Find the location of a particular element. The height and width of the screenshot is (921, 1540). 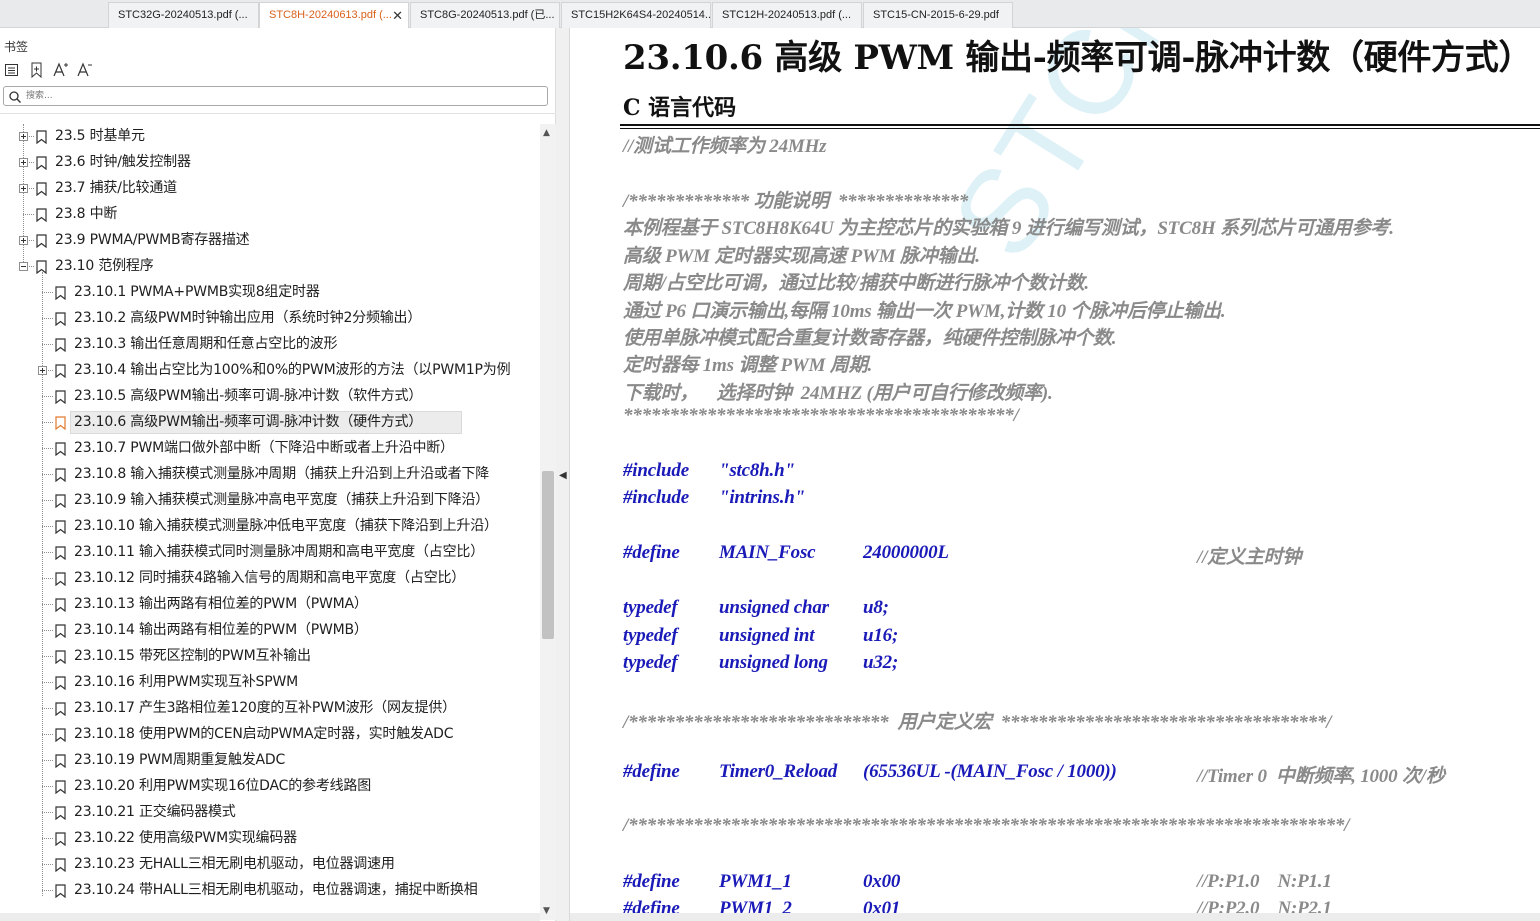

collapse-panel-icon: ◀ is located at coordinates (563, 475).